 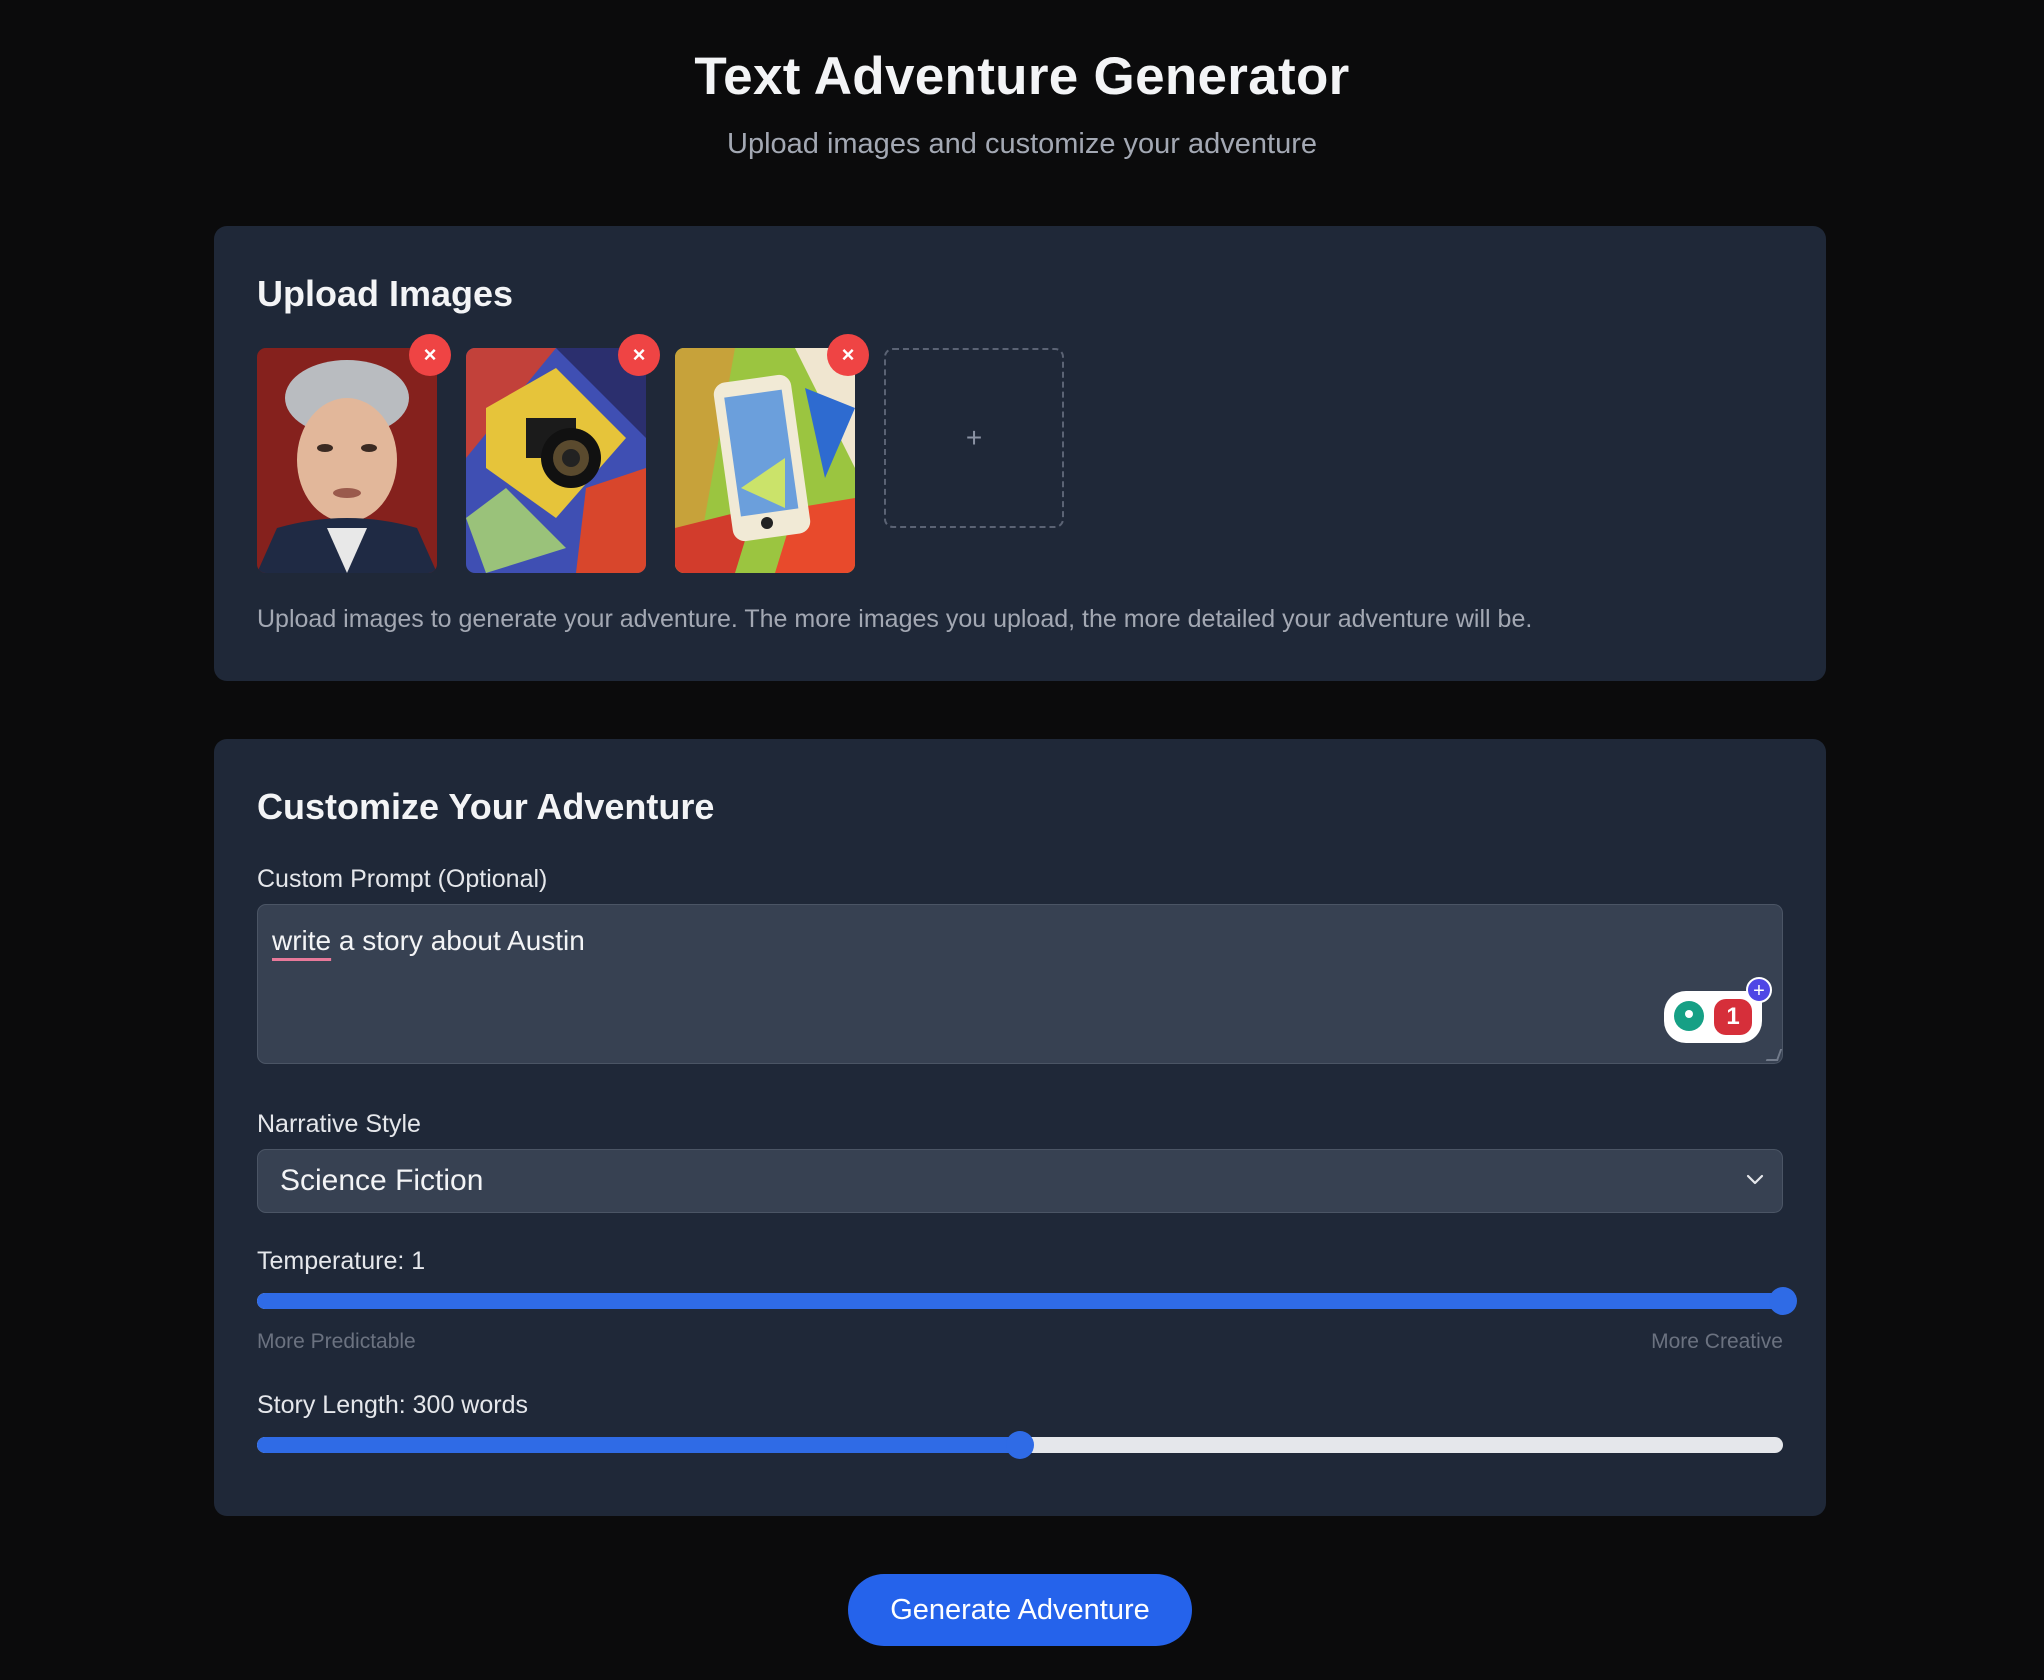 I want to click on resize-handle-icon, so click(x=1774, y=1055).